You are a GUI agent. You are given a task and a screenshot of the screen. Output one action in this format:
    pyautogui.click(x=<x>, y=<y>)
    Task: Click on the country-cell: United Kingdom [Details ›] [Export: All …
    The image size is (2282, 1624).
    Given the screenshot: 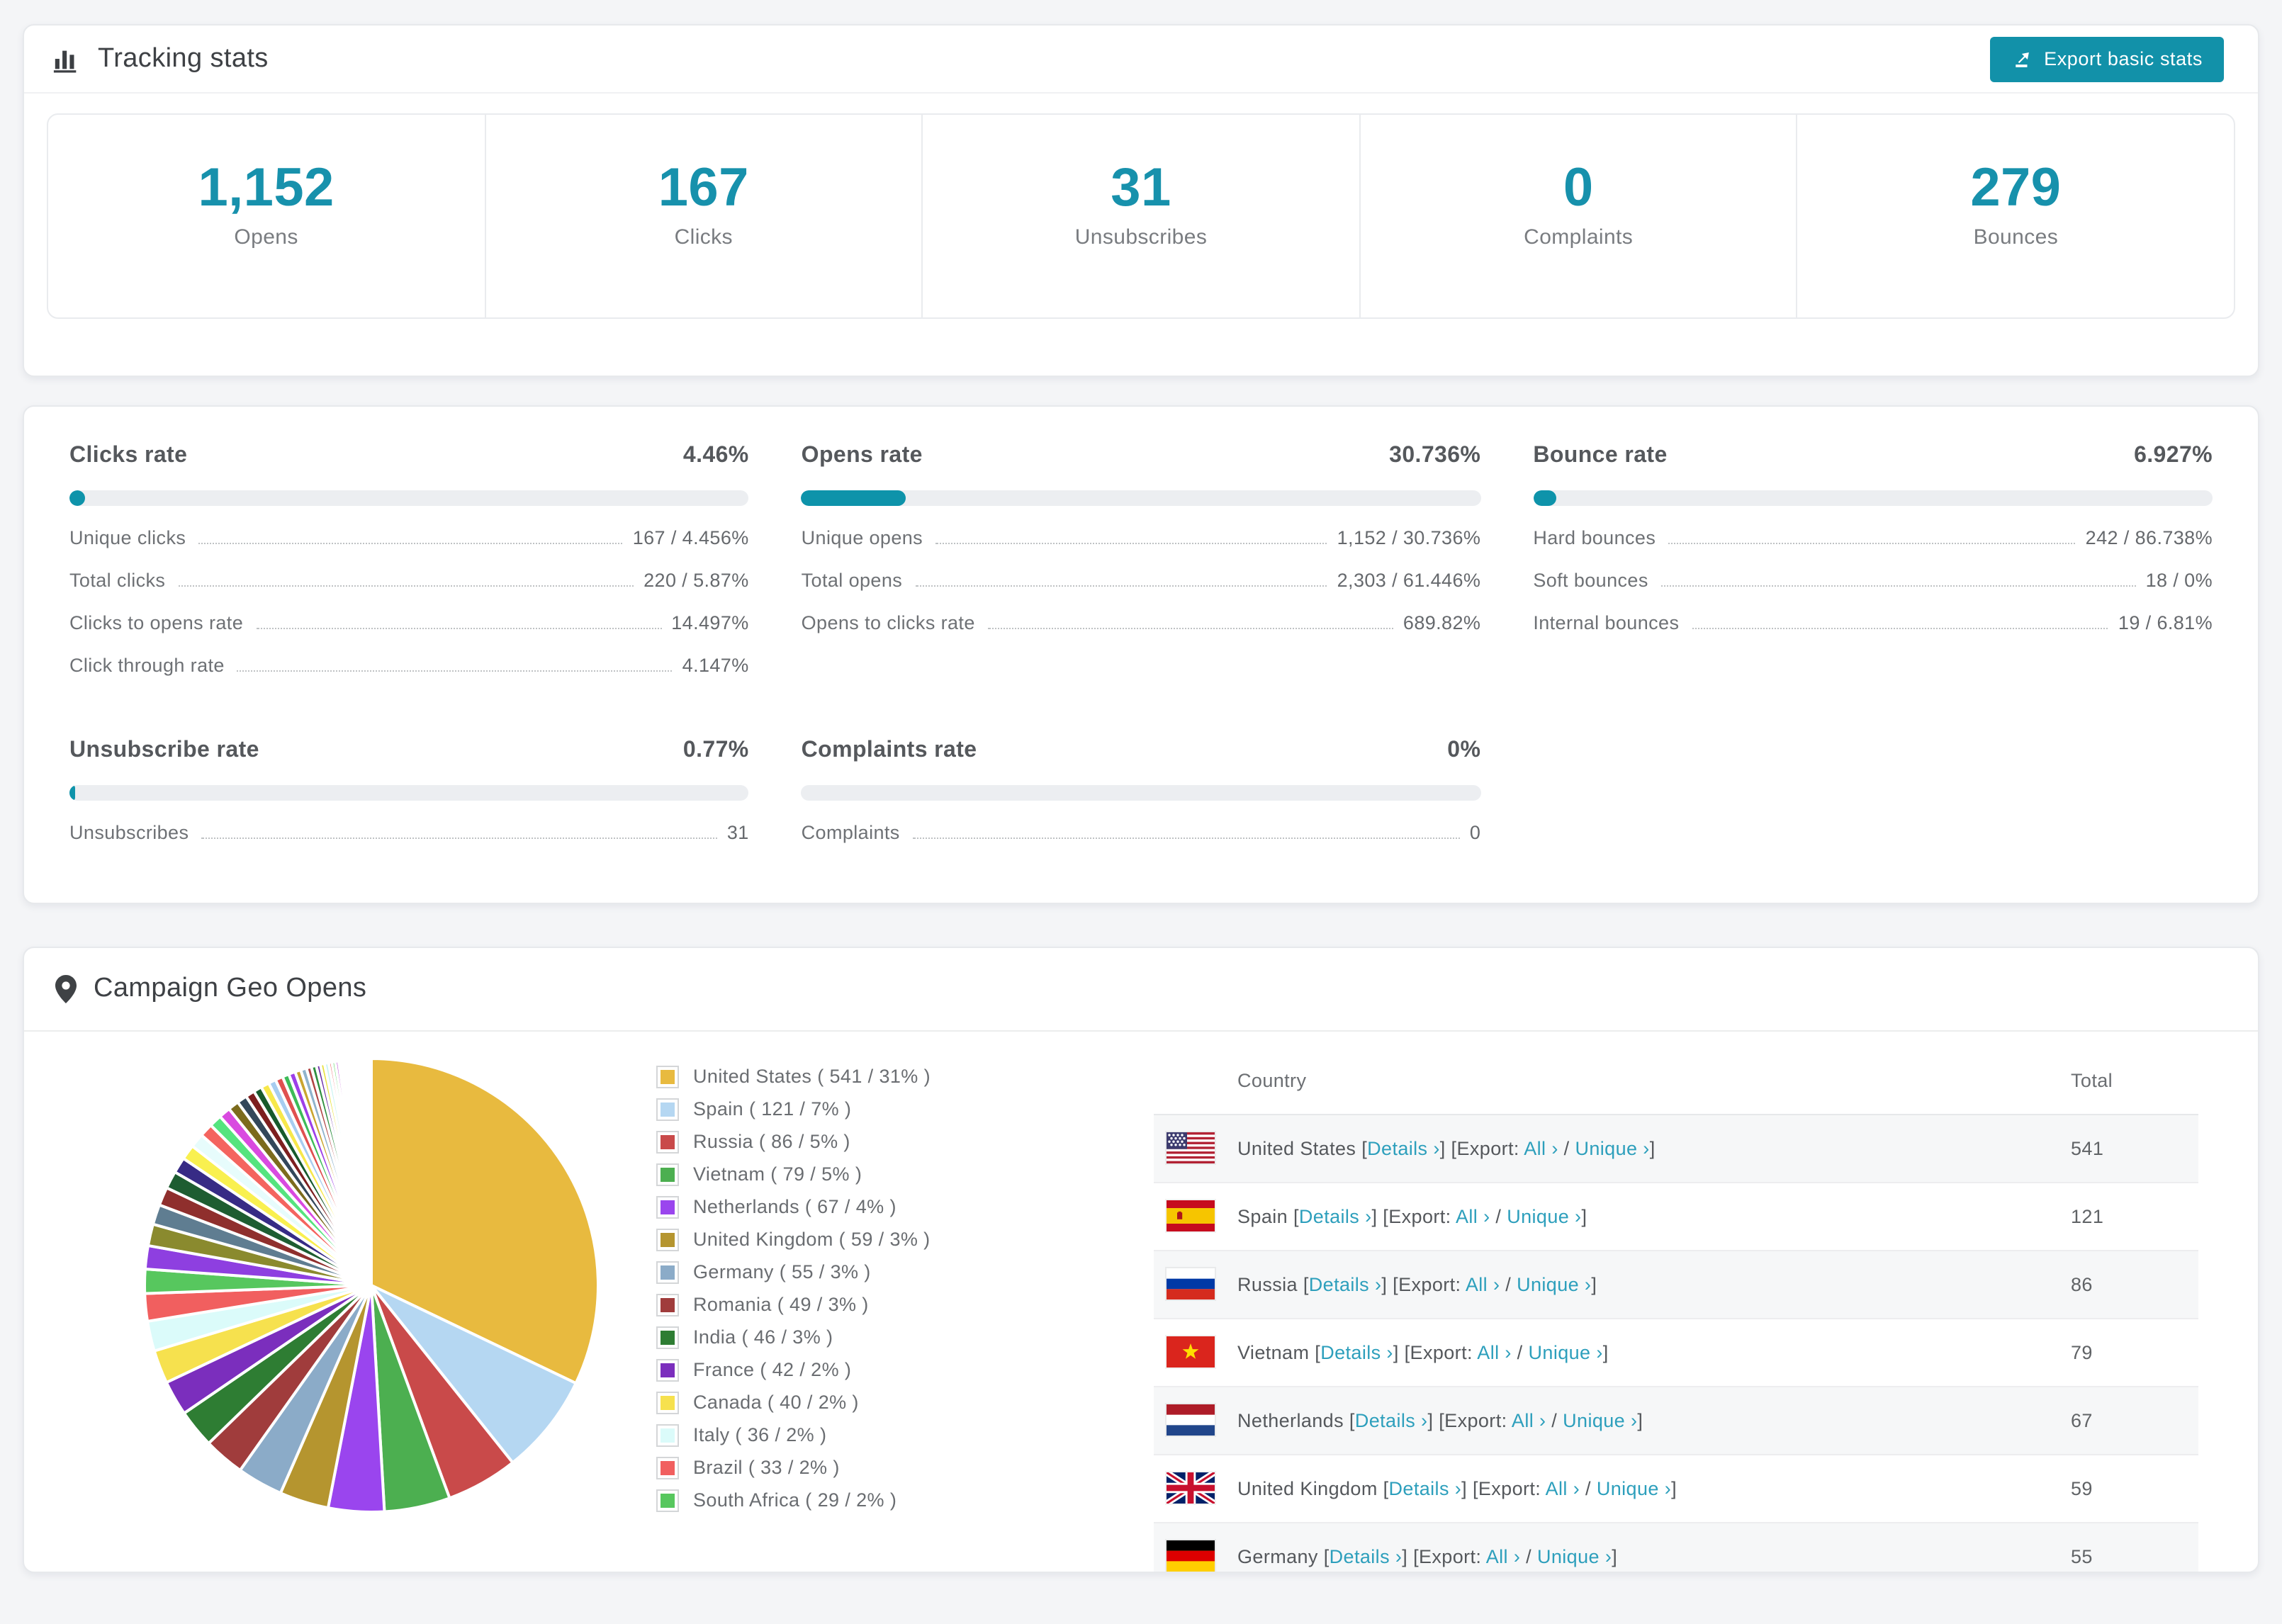 What is the action you would take?
    pyautogui.click(x=1654, y=1488)
    